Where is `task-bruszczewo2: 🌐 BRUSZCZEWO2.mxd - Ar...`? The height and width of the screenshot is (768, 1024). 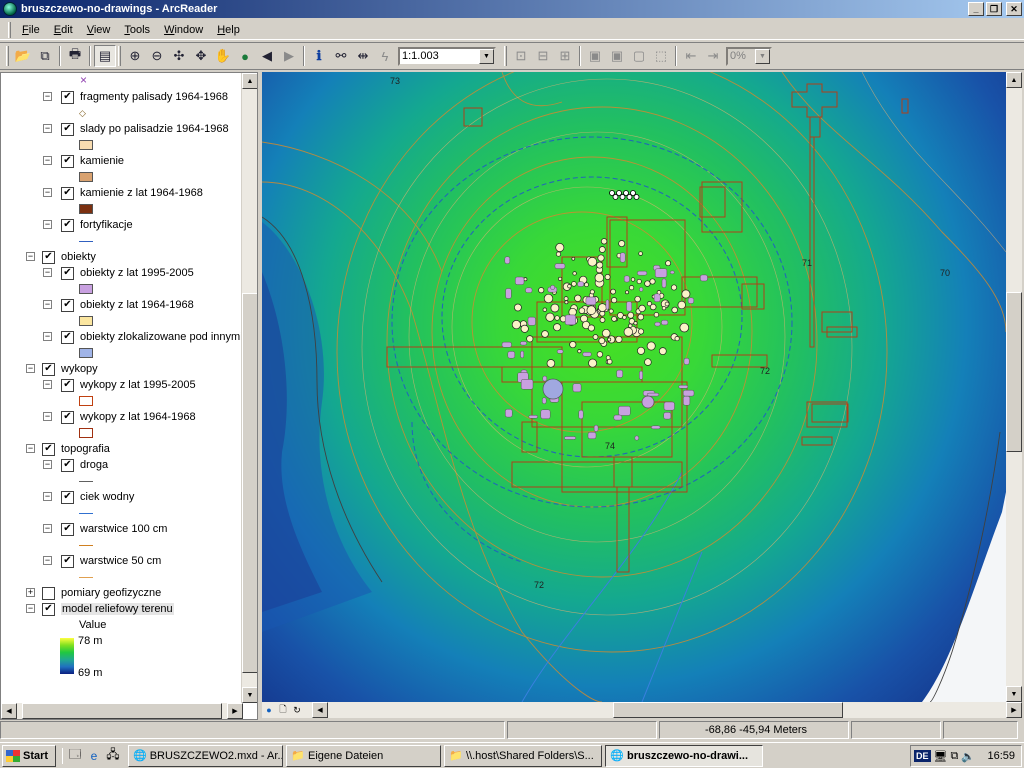
task-bruszczewo2: 🌐 BRUSZCZEWO2.mxd - Ar... is located at coordinates (205, 755).